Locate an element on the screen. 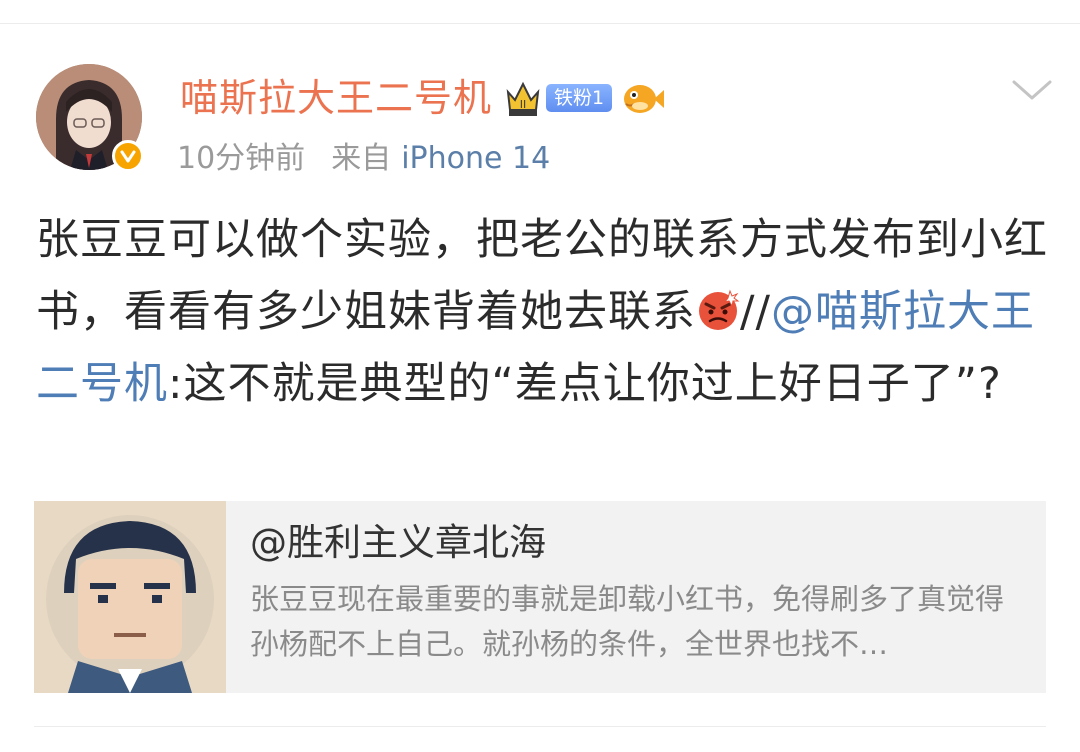  svg-text: II is located at coordinates (523, 104).